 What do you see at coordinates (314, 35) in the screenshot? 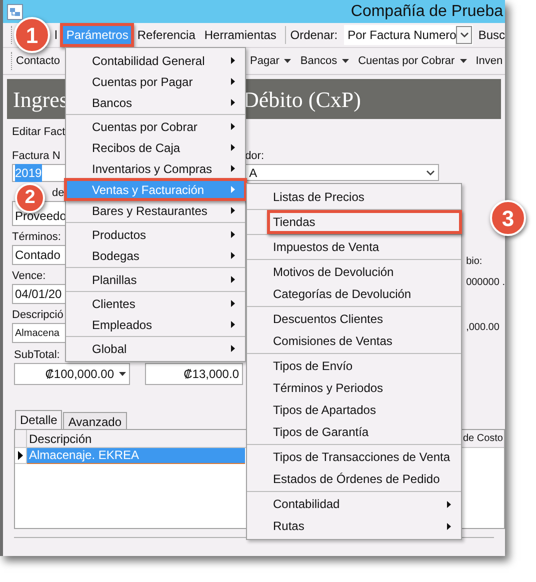
I see `sort-label: Ordenar:` at bounding box center [314, 35].